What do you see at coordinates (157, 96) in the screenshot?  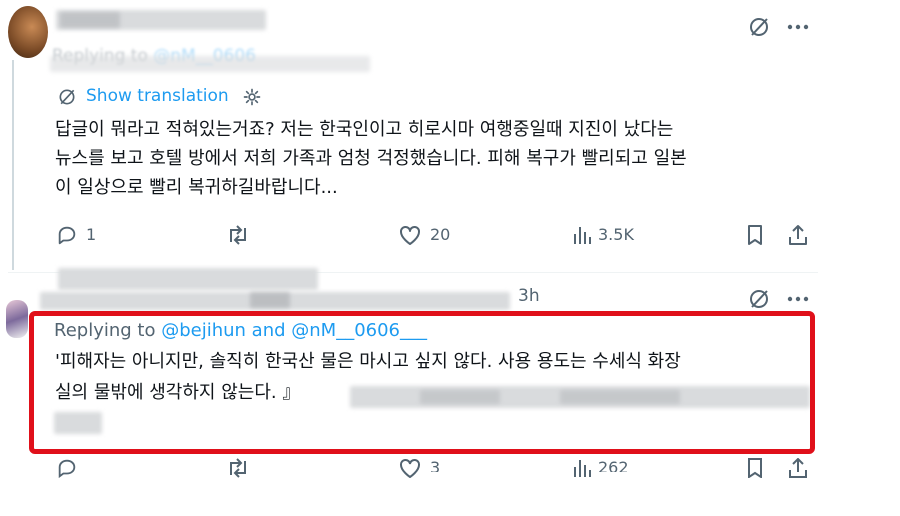 I see `show-translation-link: Show translation` at bounding box center [157, 96].